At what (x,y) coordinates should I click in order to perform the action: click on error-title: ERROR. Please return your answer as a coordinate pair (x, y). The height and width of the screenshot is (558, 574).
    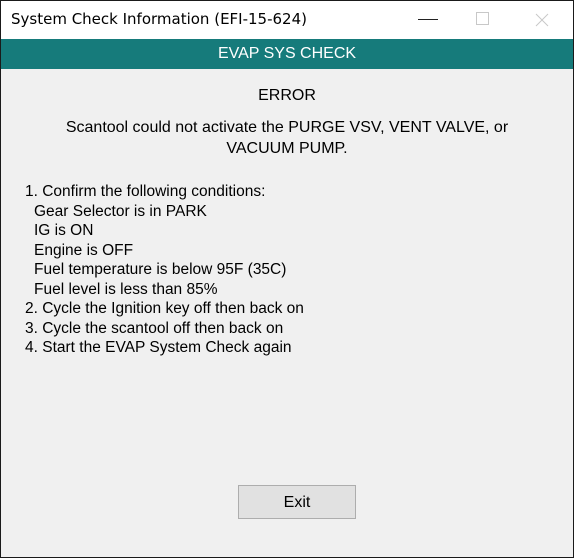
    Looking at the image, I should click on (287, 95).